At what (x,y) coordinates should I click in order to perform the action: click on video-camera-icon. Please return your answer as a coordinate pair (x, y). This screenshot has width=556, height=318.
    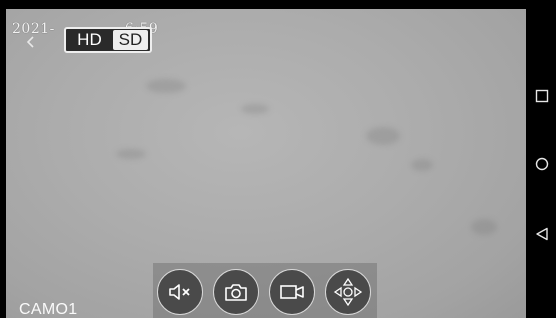
    Looking at the image, I should click on (292, 292).